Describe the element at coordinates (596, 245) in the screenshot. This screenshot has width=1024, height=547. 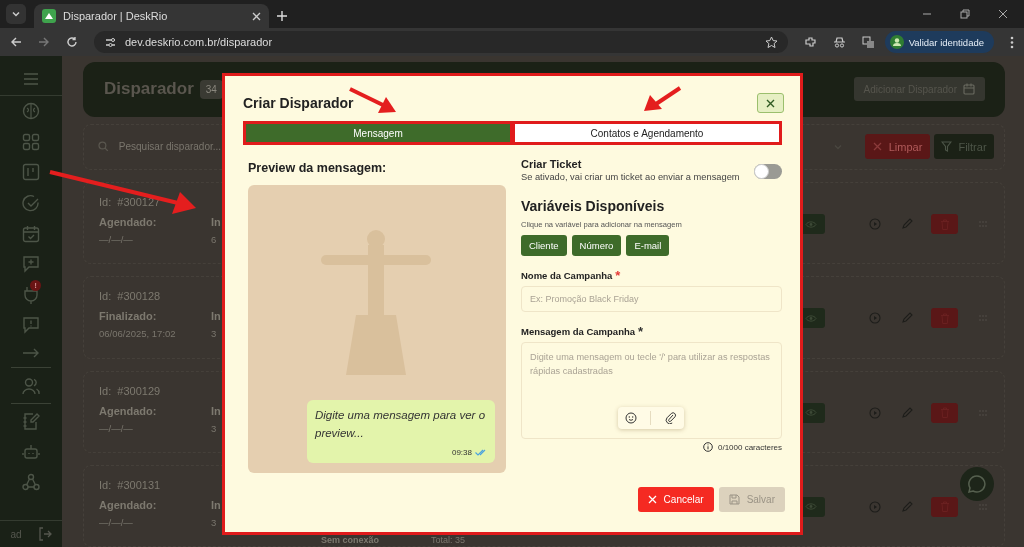
I see `variable-chip: Número` at that location.